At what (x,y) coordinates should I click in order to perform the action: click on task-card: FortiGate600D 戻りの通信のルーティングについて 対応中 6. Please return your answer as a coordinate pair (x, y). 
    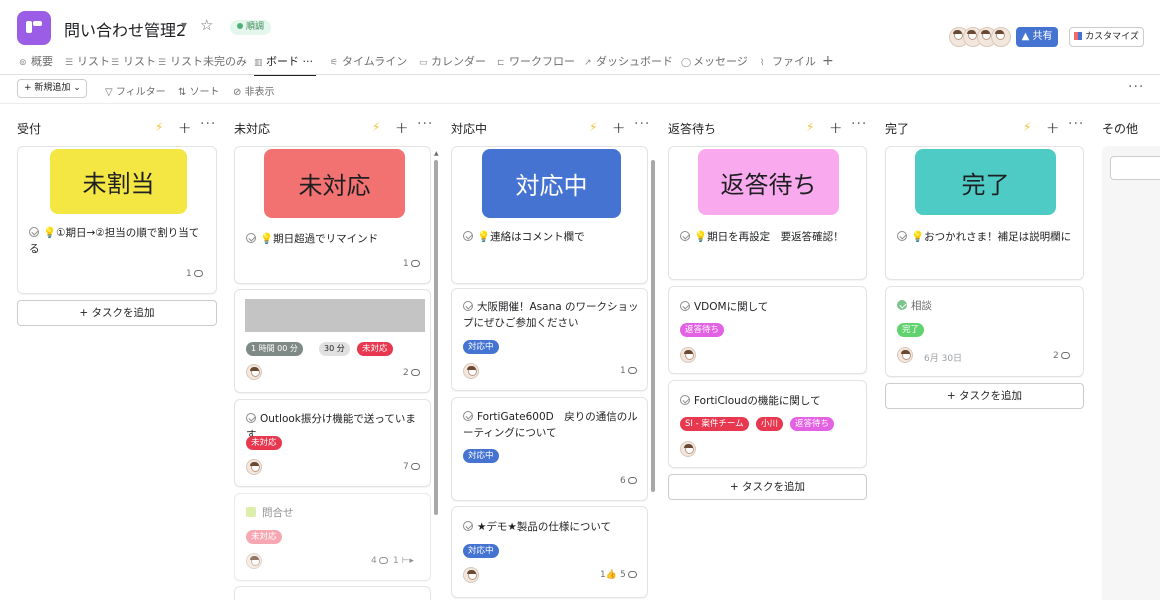
    Looking at the image, I should click on (549, 449).